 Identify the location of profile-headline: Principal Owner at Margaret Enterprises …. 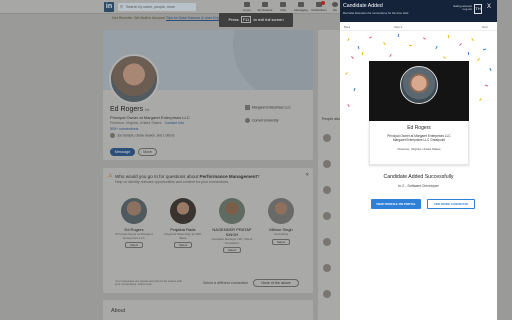
(150, 117).